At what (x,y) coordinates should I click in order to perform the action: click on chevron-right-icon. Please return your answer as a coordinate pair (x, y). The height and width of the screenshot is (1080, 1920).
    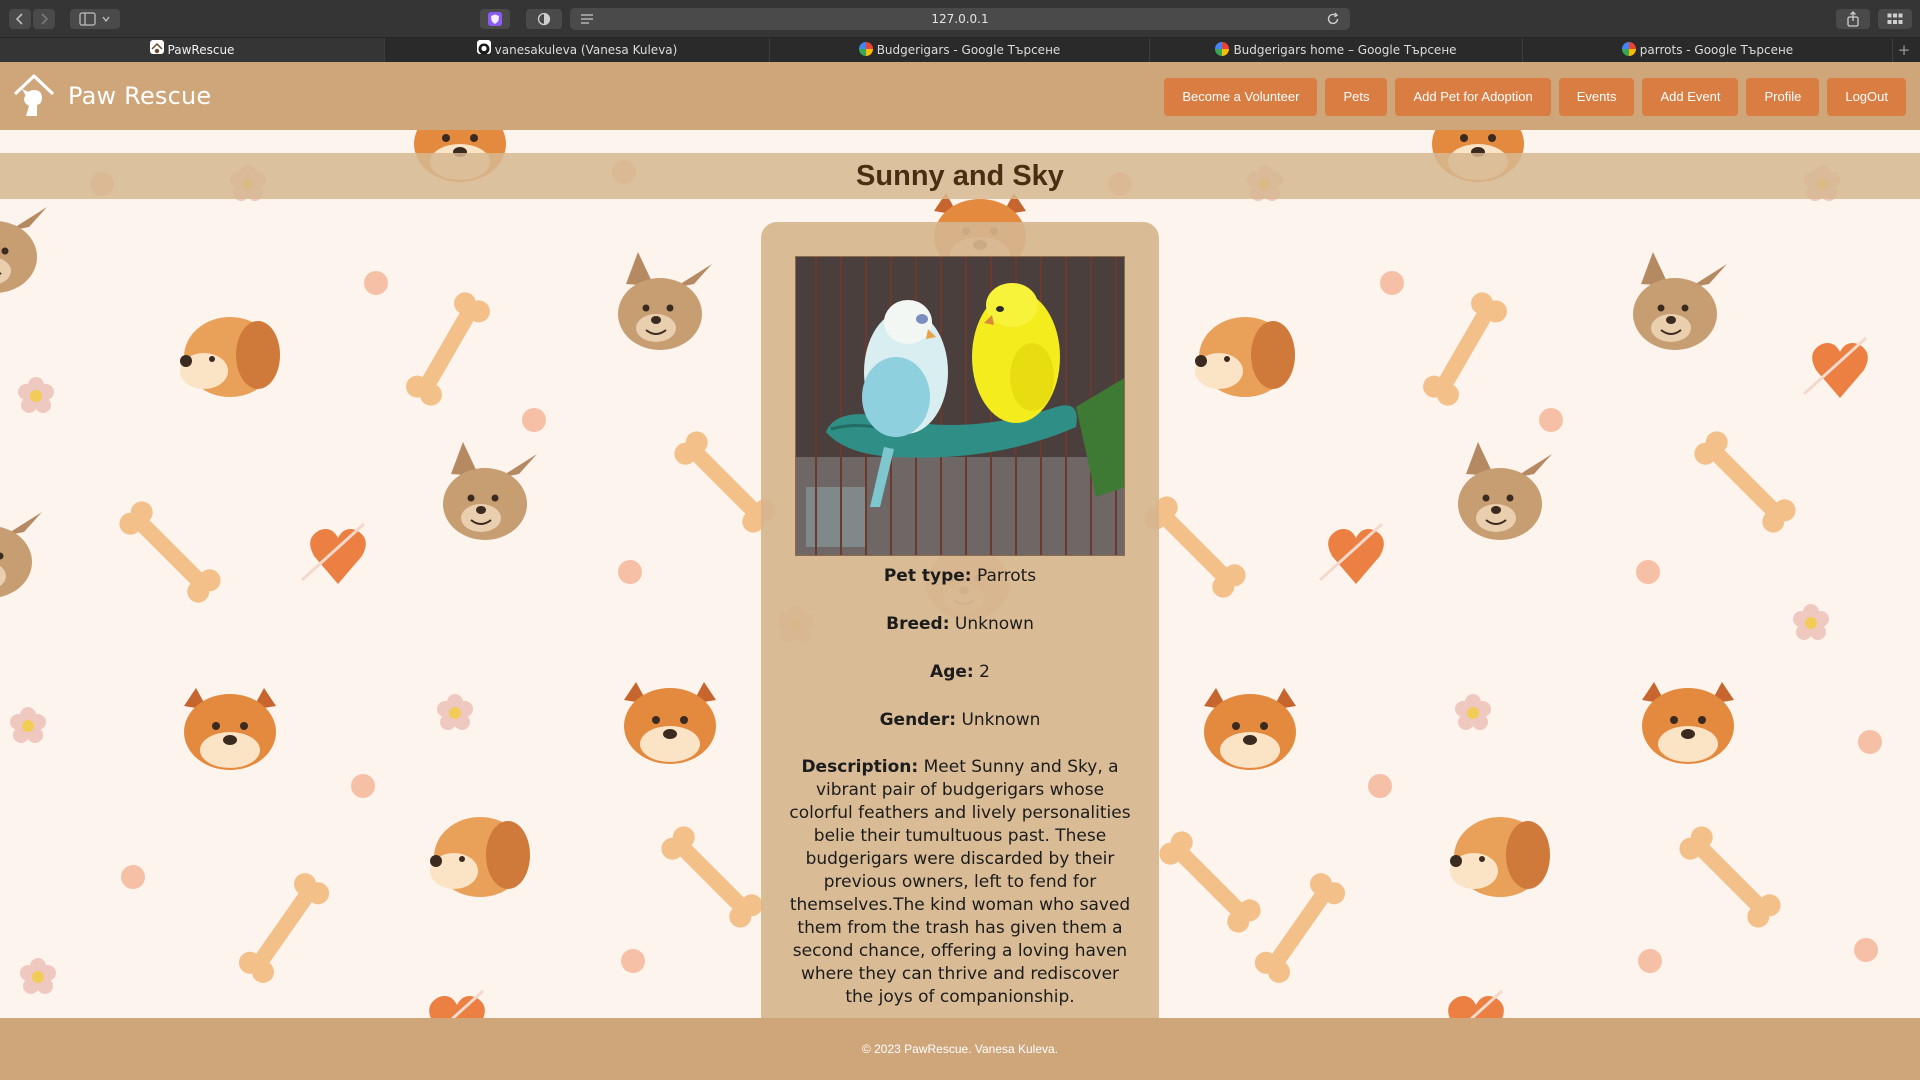
    Looking at the image, I should click on (45, 19).